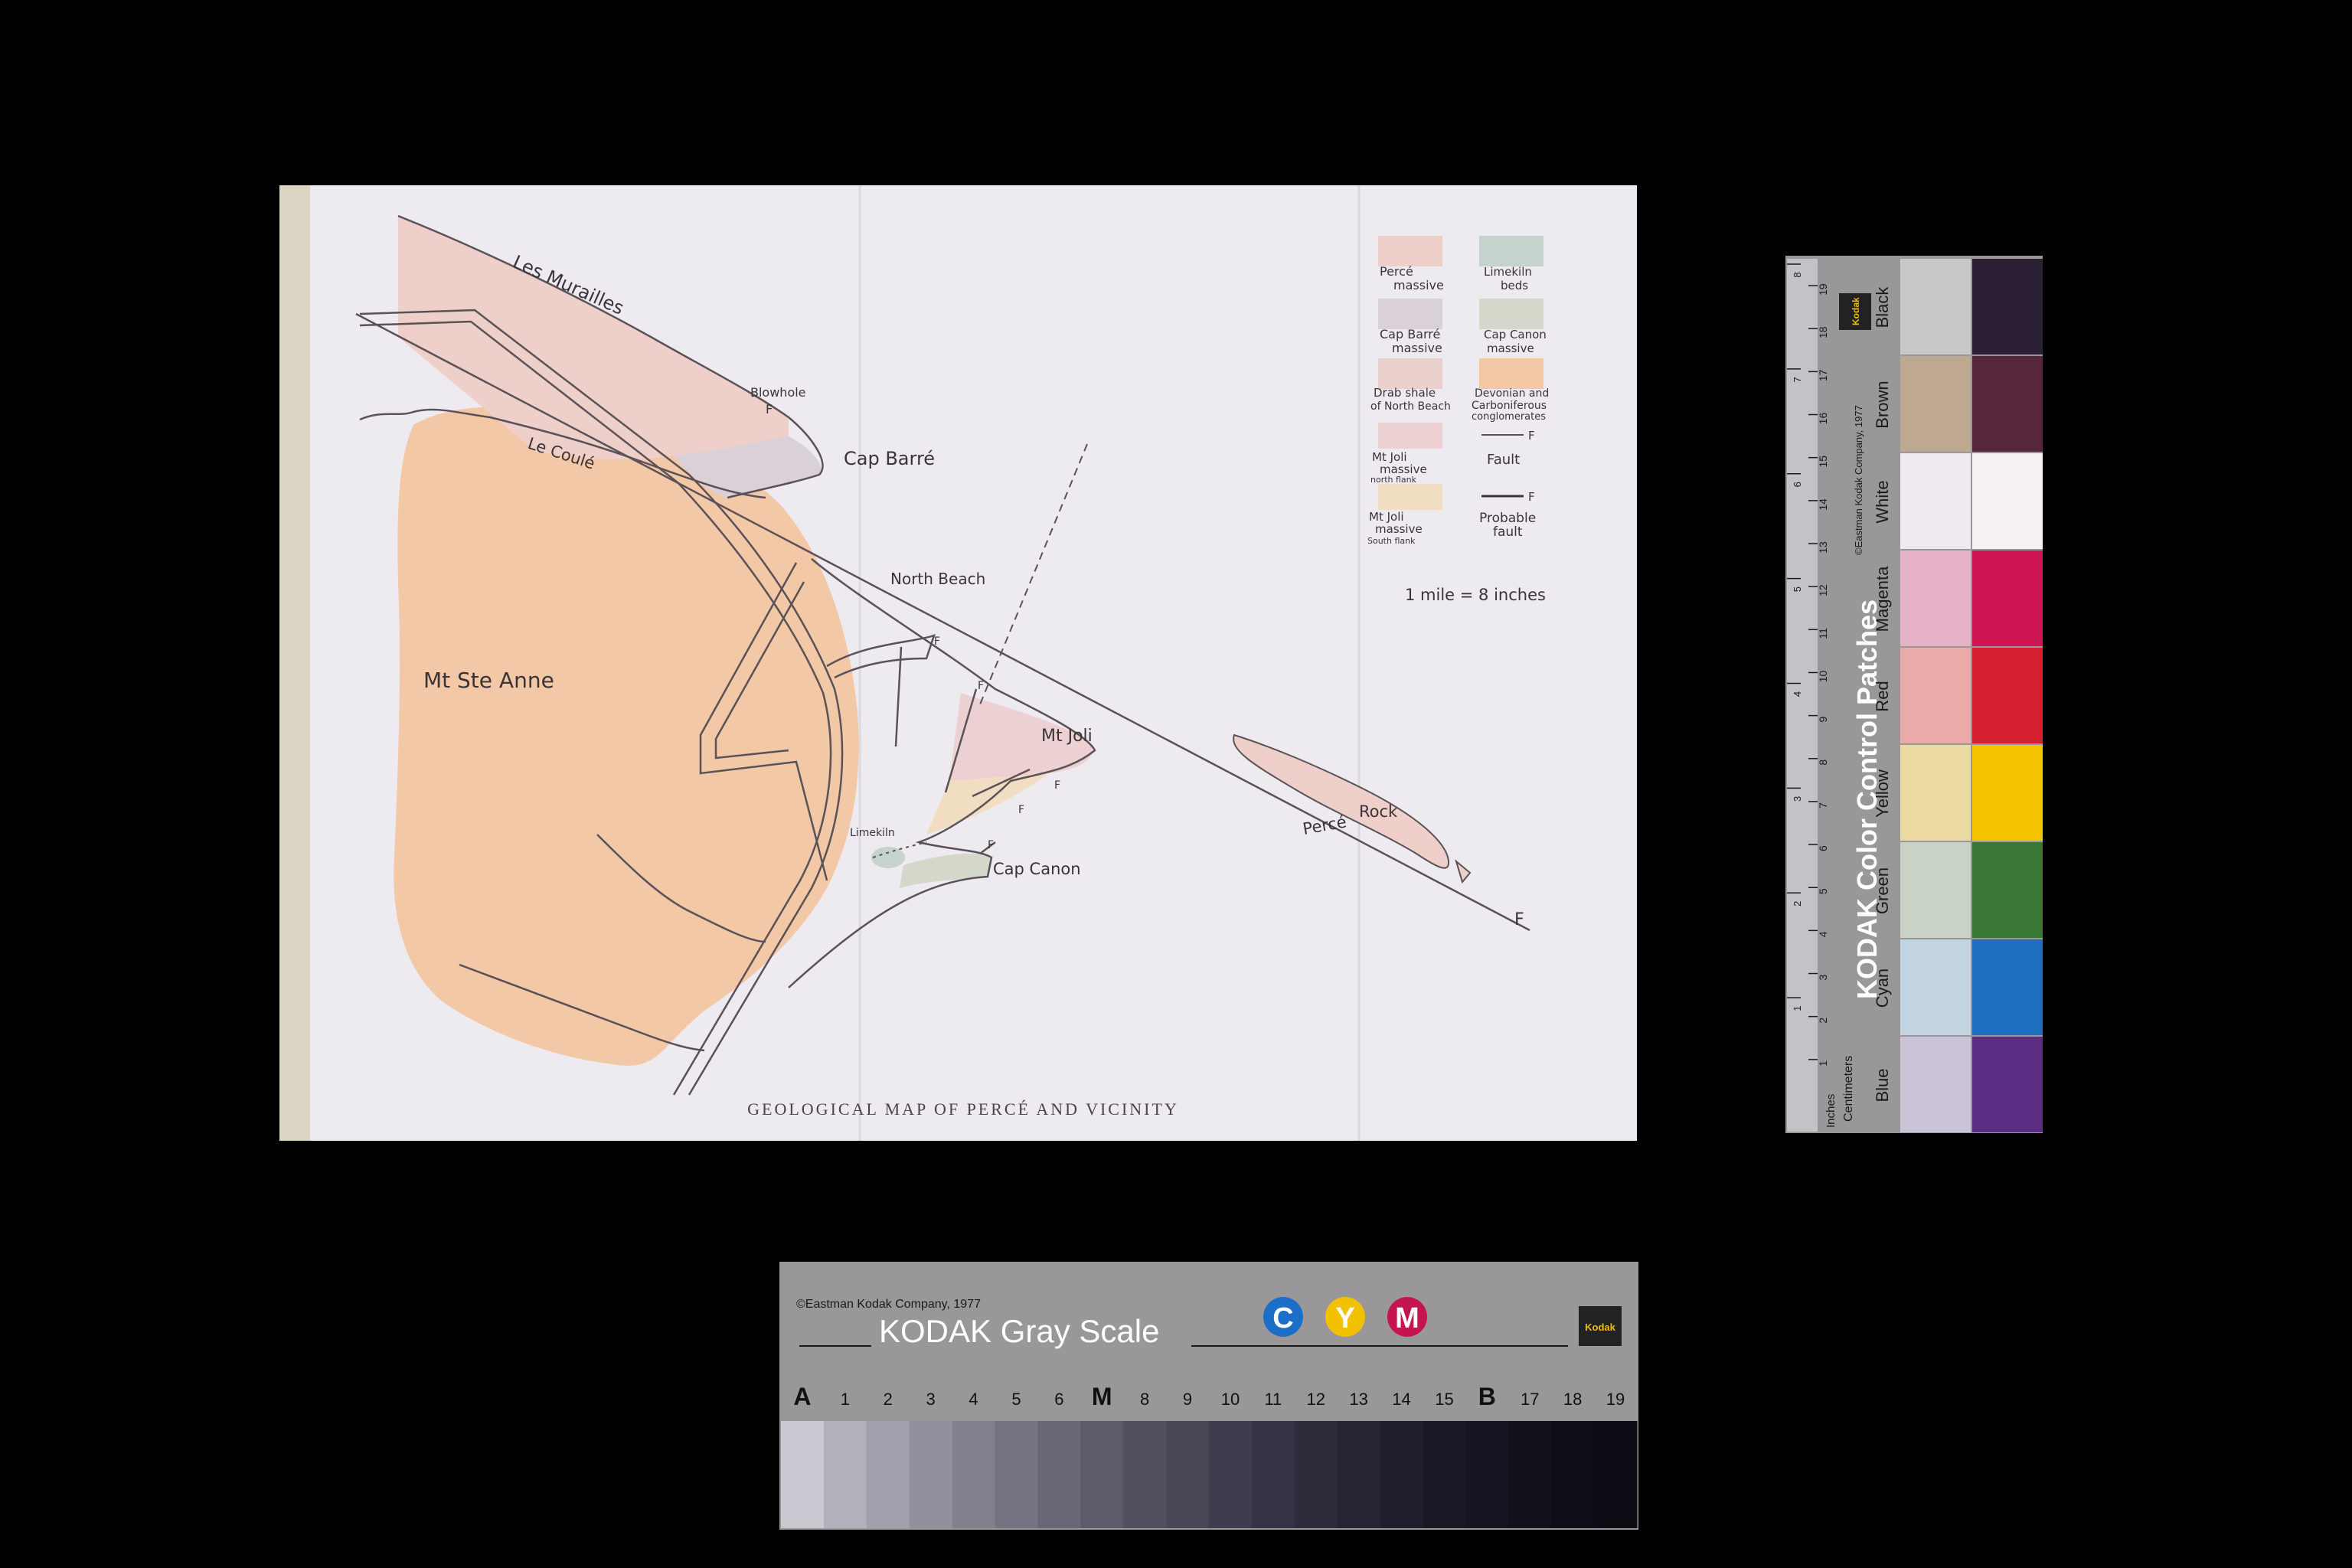 This screenshot has width=2352, height=1568. What do you see at coordinates (1935, 890) in the screenshot?
I see `patch-green-light` at bounding box center [1935, 890].